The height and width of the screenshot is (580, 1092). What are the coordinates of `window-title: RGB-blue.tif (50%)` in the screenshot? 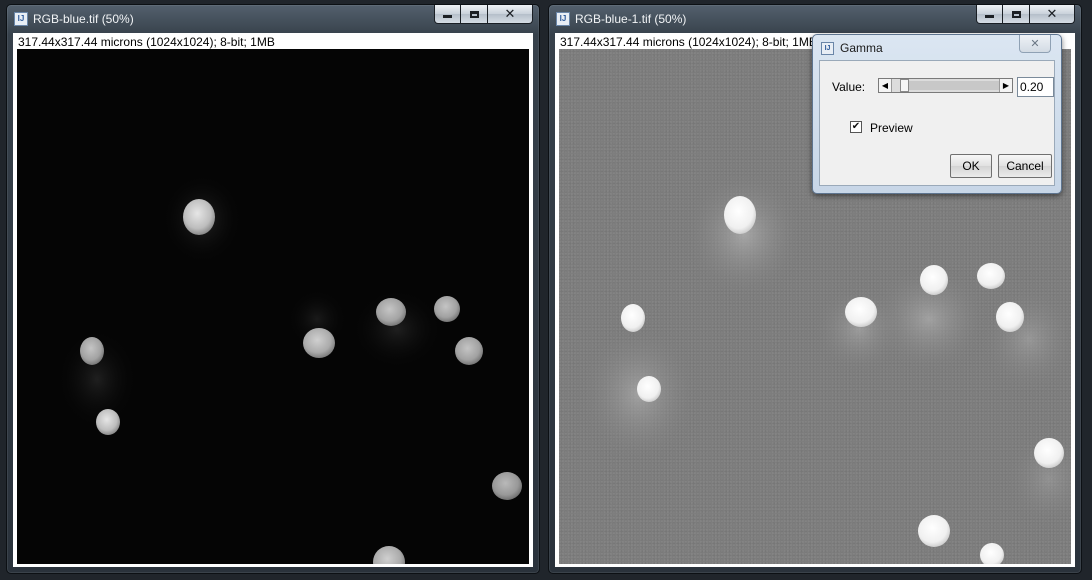 It's located at (83, 19).